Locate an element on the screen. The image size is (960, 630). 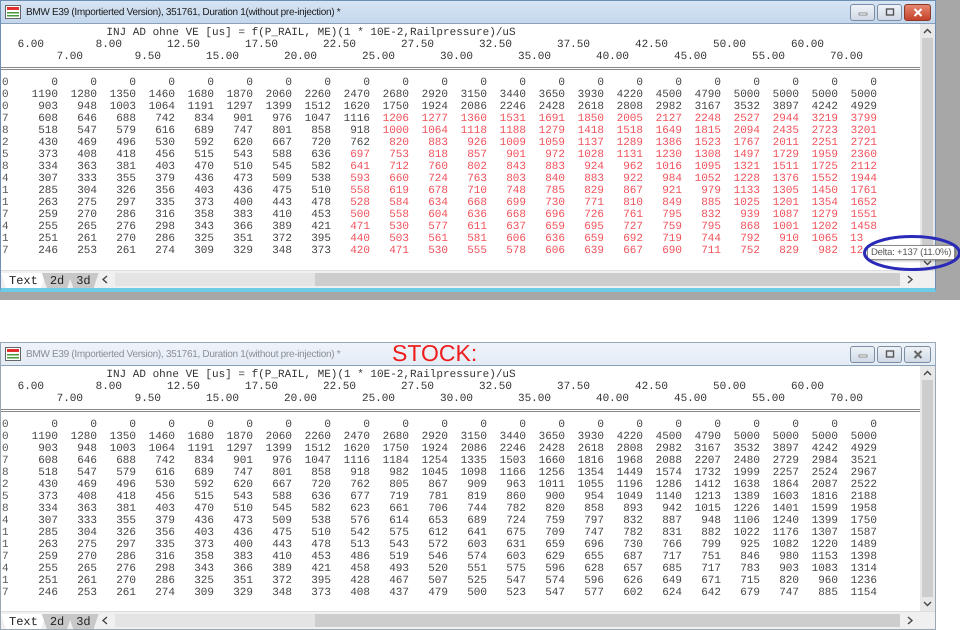
table-cell: 578 is located at coordinates (516, 251).